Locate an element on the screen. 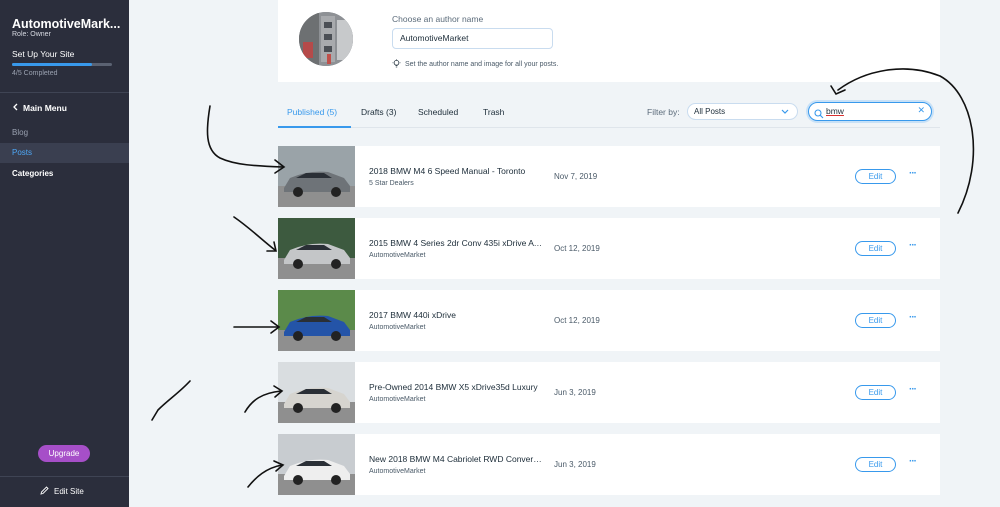  tab-scheduled: Scheduled is located at coordinates (438, 112).